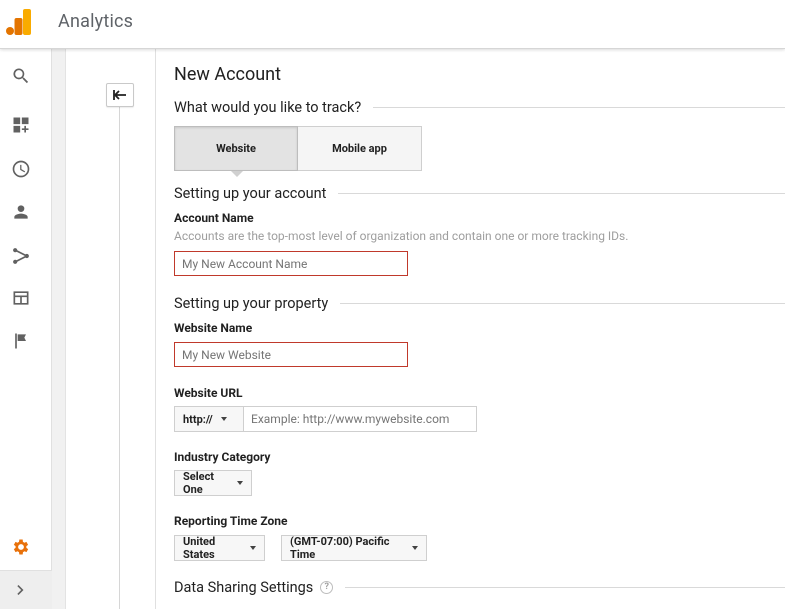 The image size is (785, 609). Describe the element at coordinates (21, 125) in the screenshot. I see `customization-icon` at that location.